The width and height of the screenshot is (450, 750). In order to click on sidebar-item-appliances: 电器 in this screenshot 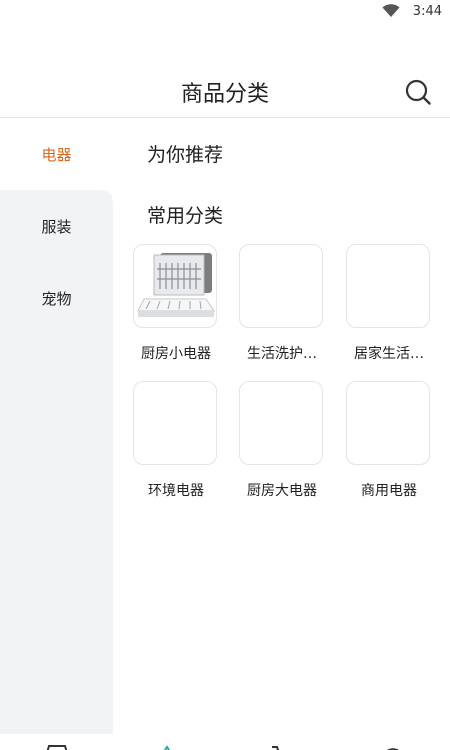, I will do `click(56, 154)`.